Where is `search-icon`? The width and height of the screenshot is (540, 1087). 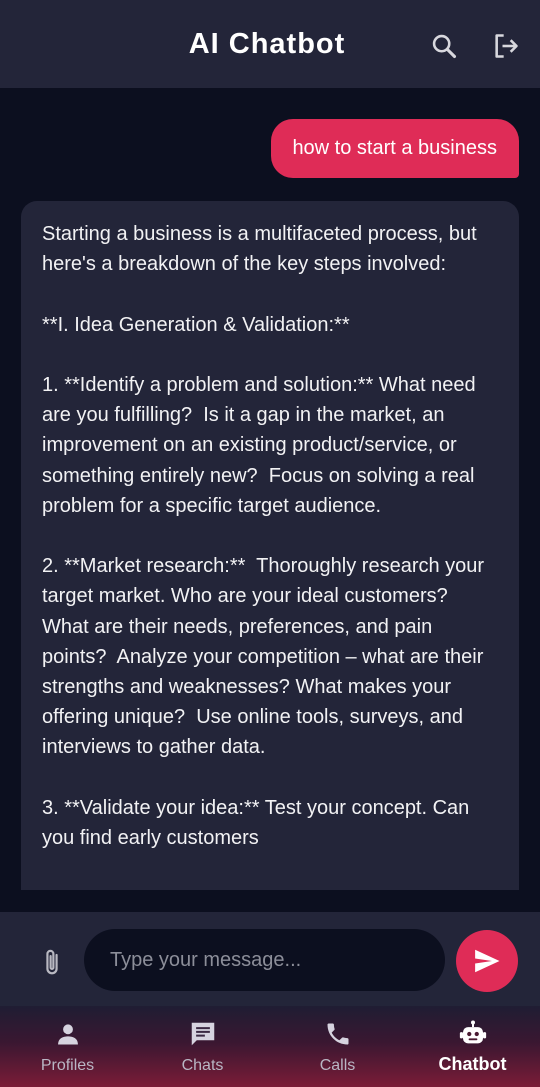 search-icon is located at coordinates (444, 46).